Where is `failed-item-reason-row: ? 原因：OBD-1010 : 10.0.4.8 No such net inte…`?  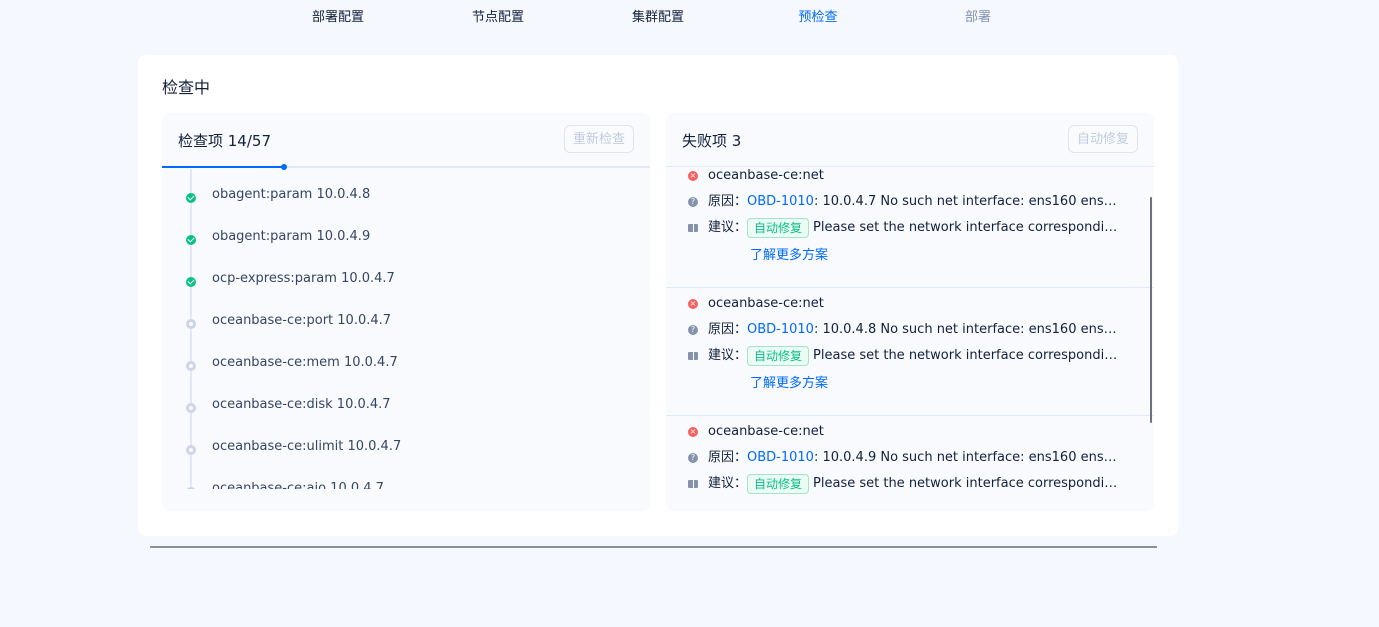 failed-item-reason-row: ? 原因：OBD-1010 : 10.0.4.8 No such net inte… is located at coordinates (906, 330).